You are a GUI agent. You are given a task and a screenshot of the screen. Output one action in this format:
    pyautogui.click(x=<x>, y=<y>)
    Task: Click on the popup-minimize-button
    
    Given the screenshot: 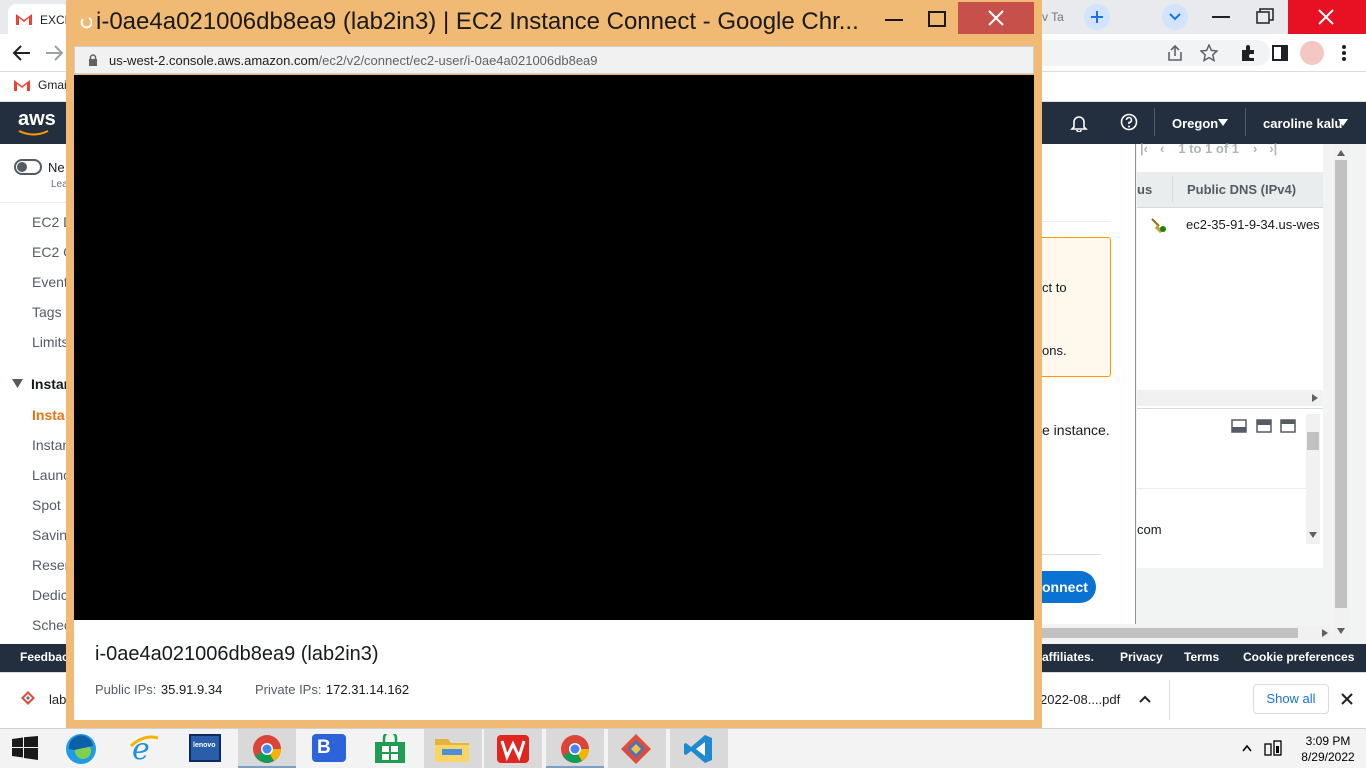 What is the action you would take?
    pyautogui.click(x=894, y=20)
    